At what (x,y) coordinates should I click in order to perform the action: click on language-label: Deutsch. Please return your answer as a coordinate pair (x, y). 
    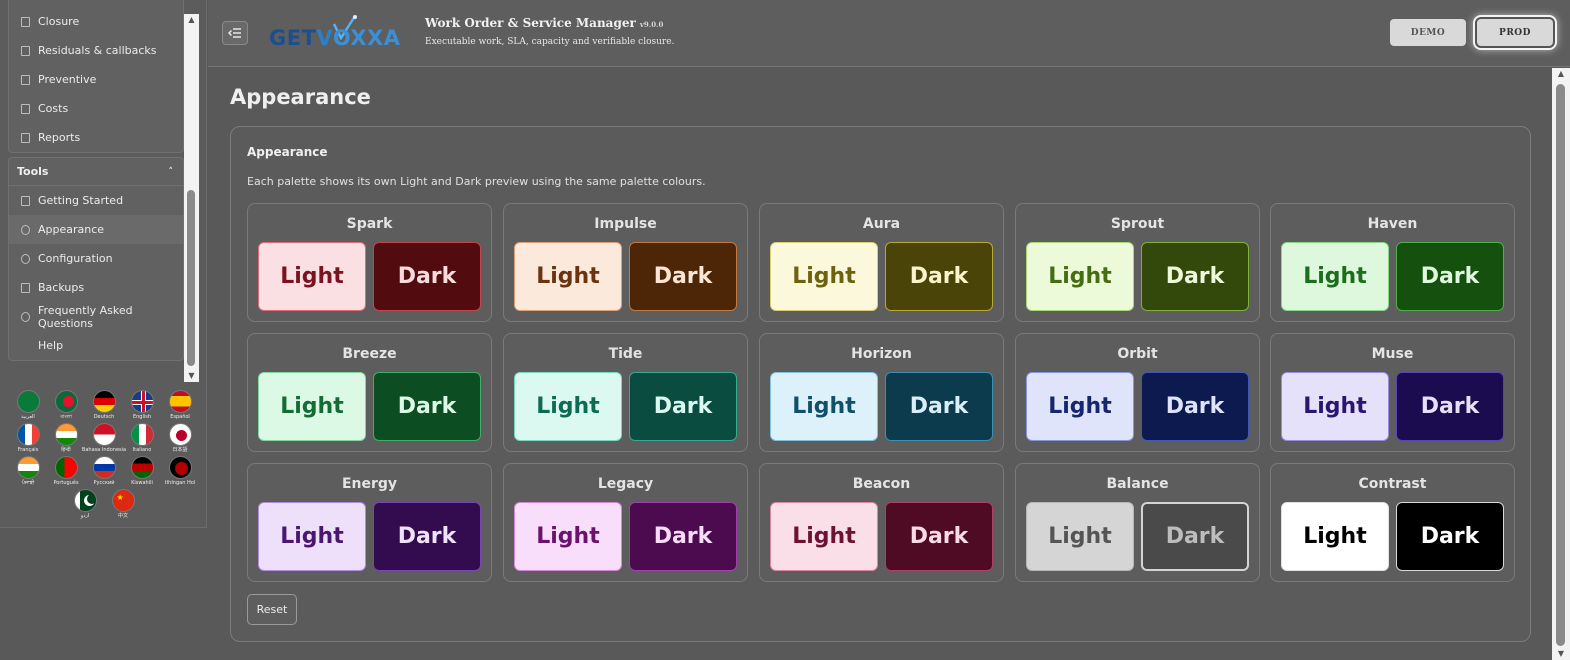
    Looking at the image, I should click on (104, 417).